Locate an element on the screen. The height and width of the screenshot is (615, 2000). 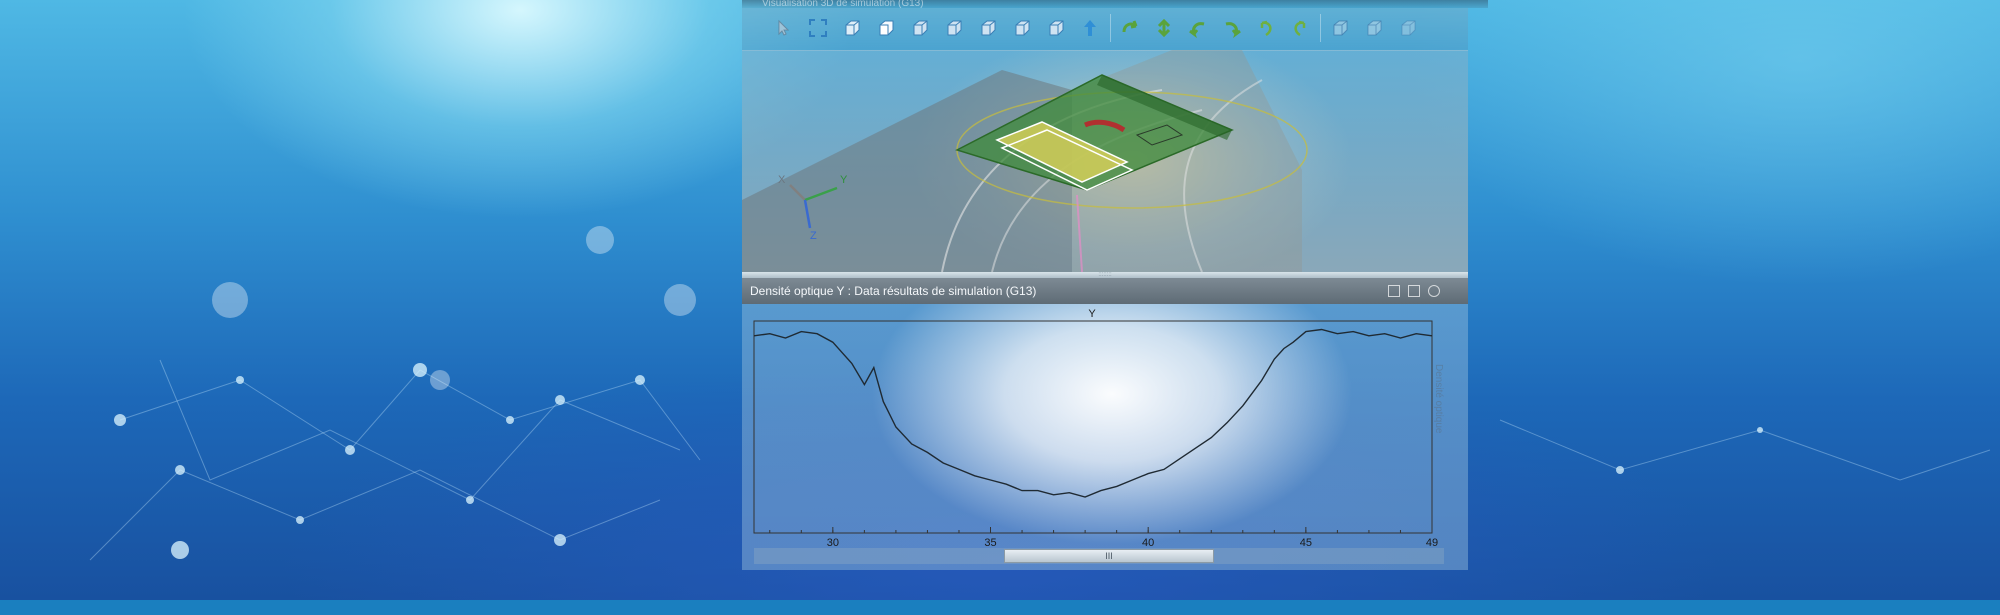
rotate-y-icon is located at coordinates (1164, 28).